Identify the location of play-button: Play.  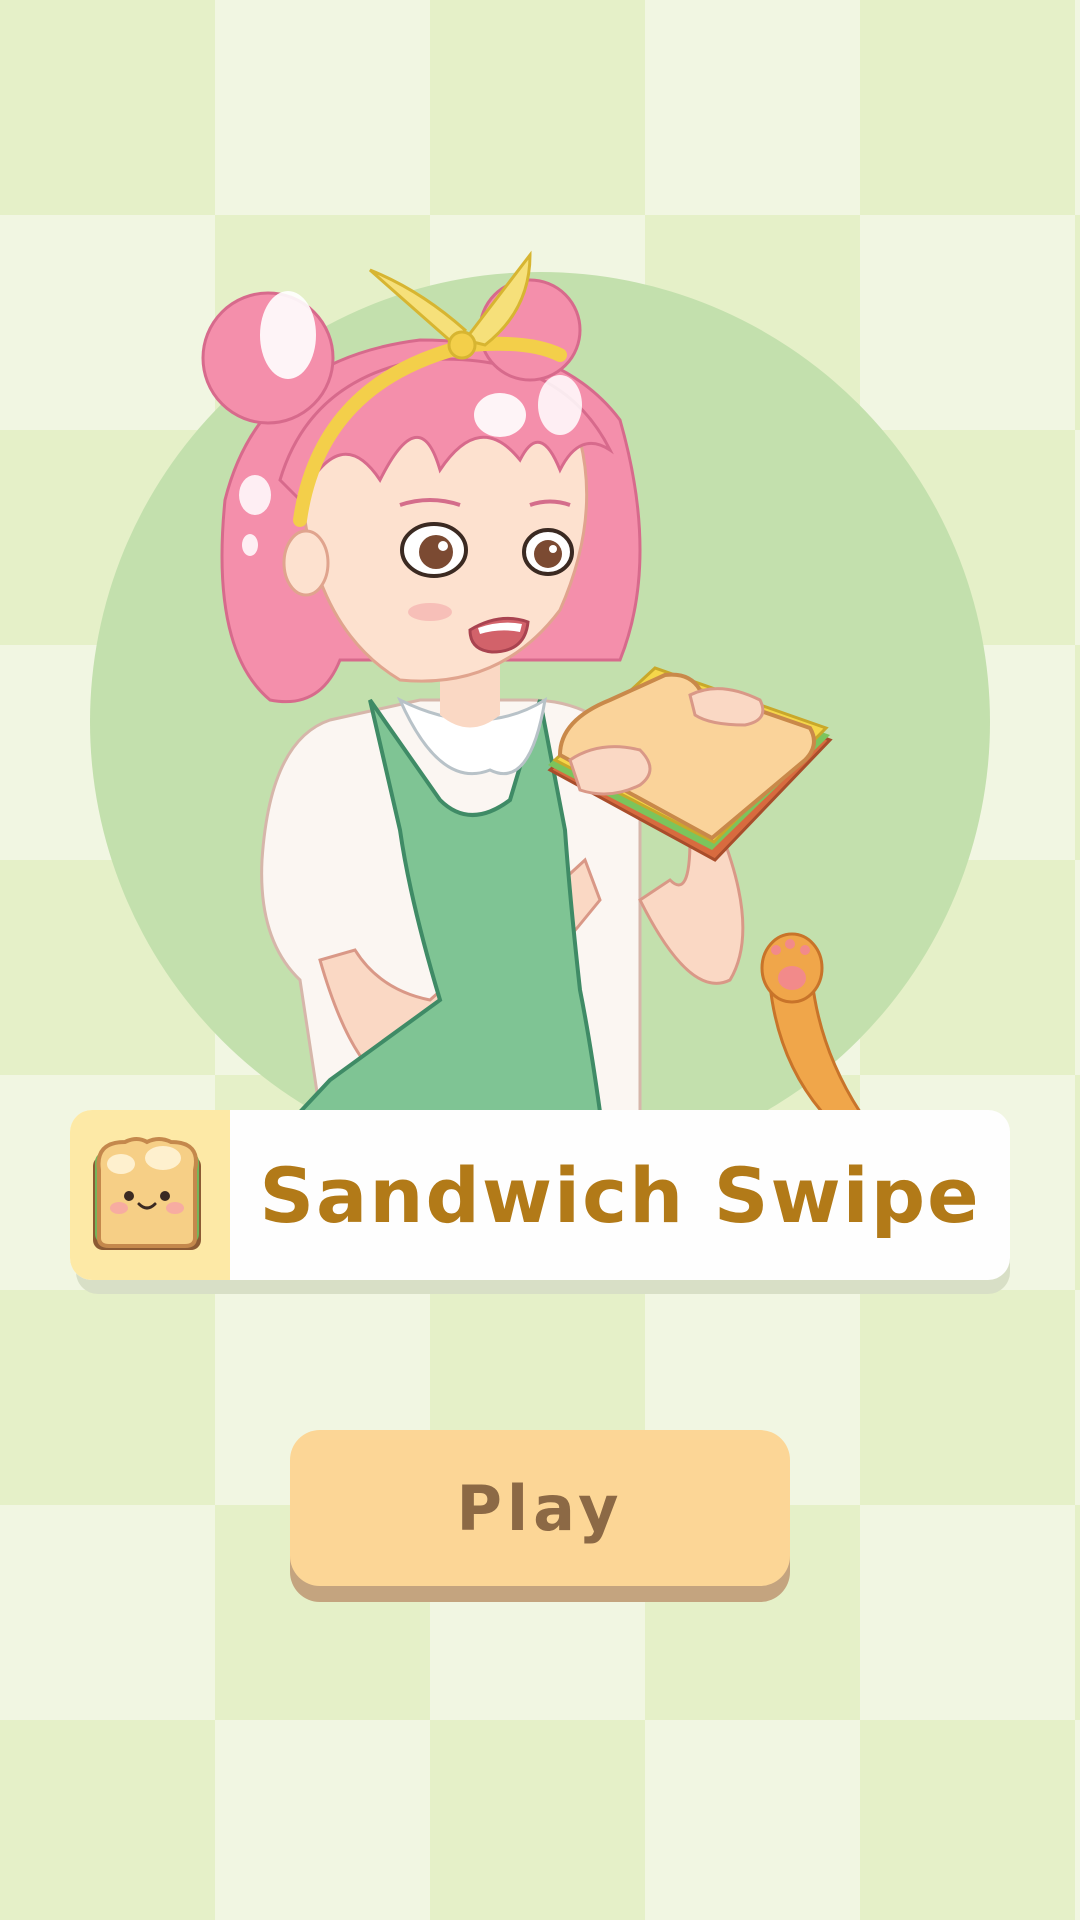
(540, 1508).